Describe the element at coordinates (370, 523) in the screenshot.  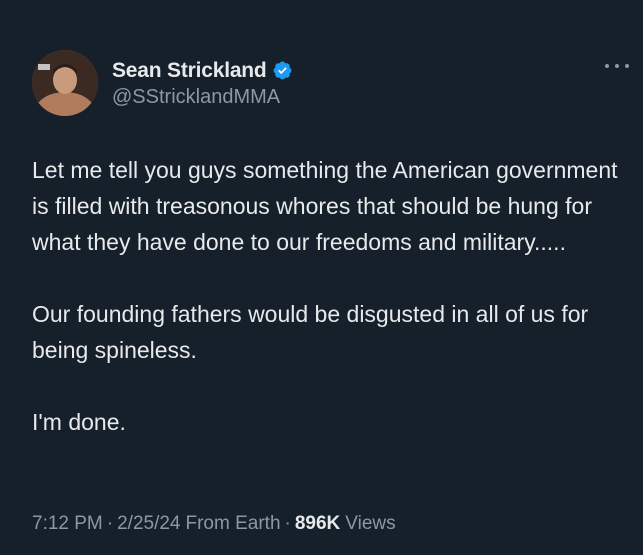
I see `views-label: Views` at that location.